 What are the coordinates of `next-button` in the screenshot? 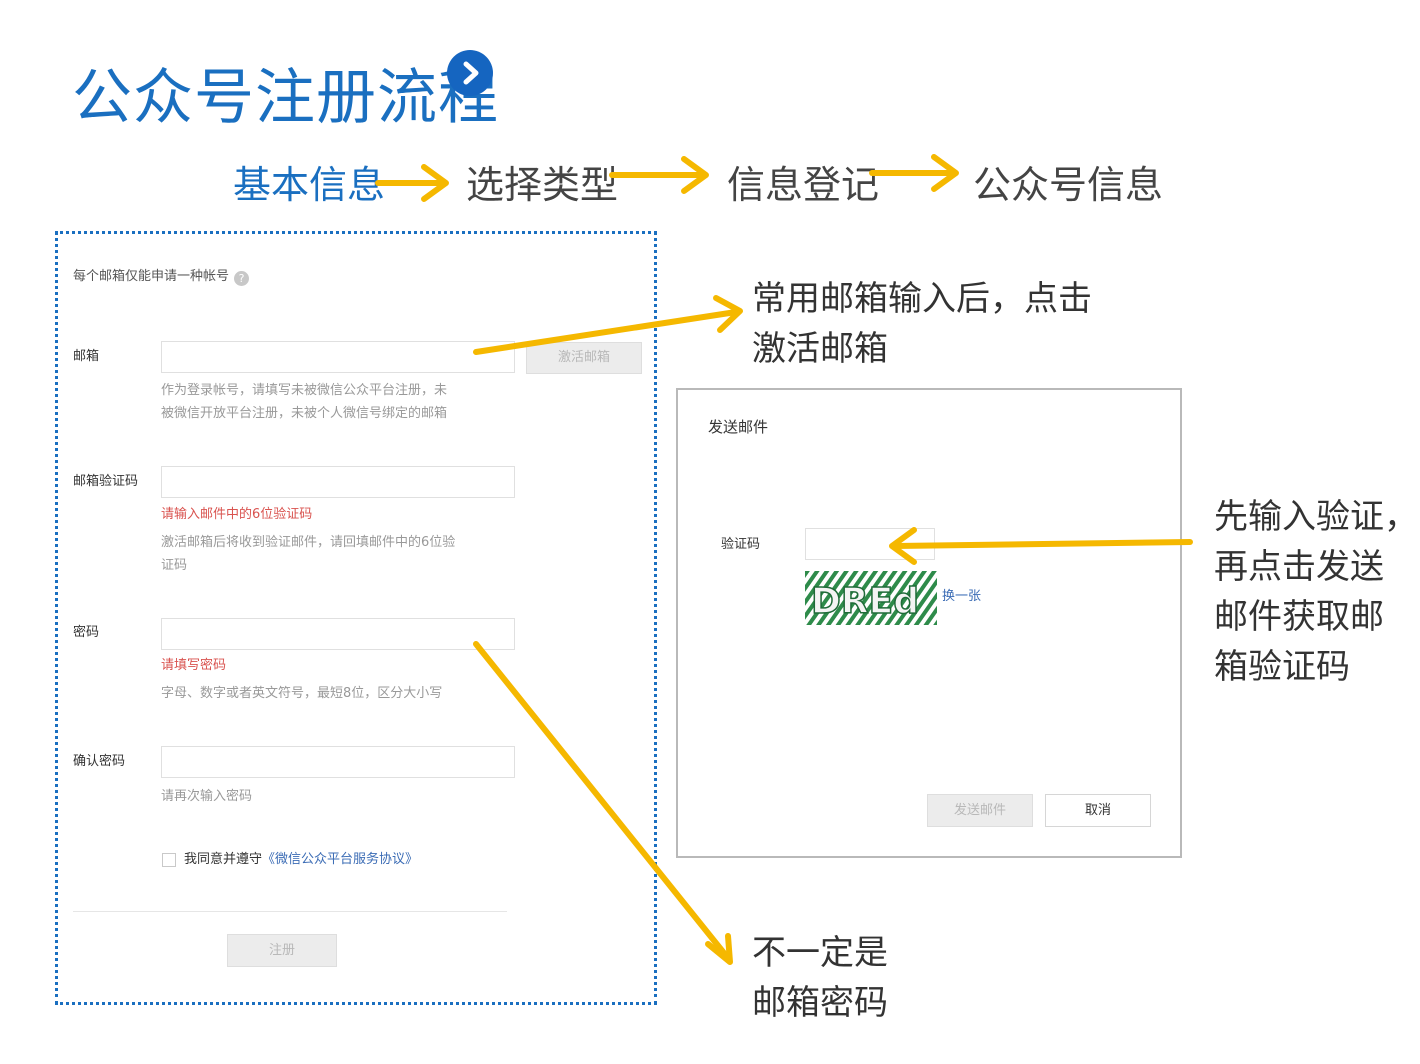 It's located at (470, 73).